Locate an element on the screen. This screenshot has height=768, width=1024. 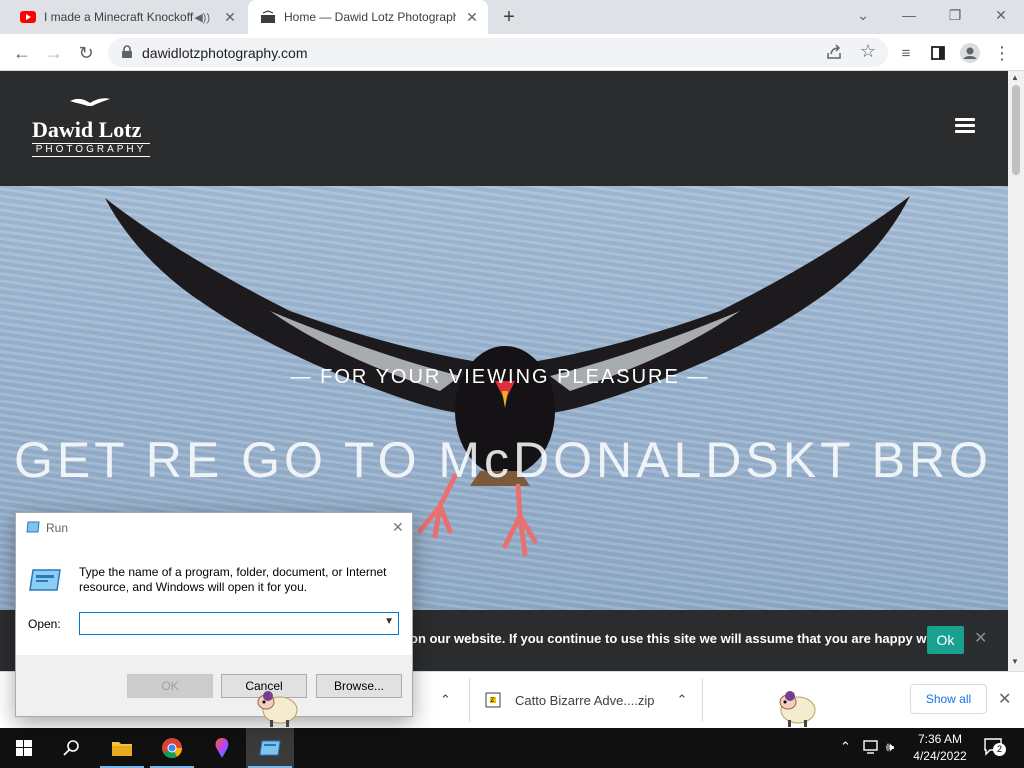
minimize-button: — is located at coordinates (909, 15).